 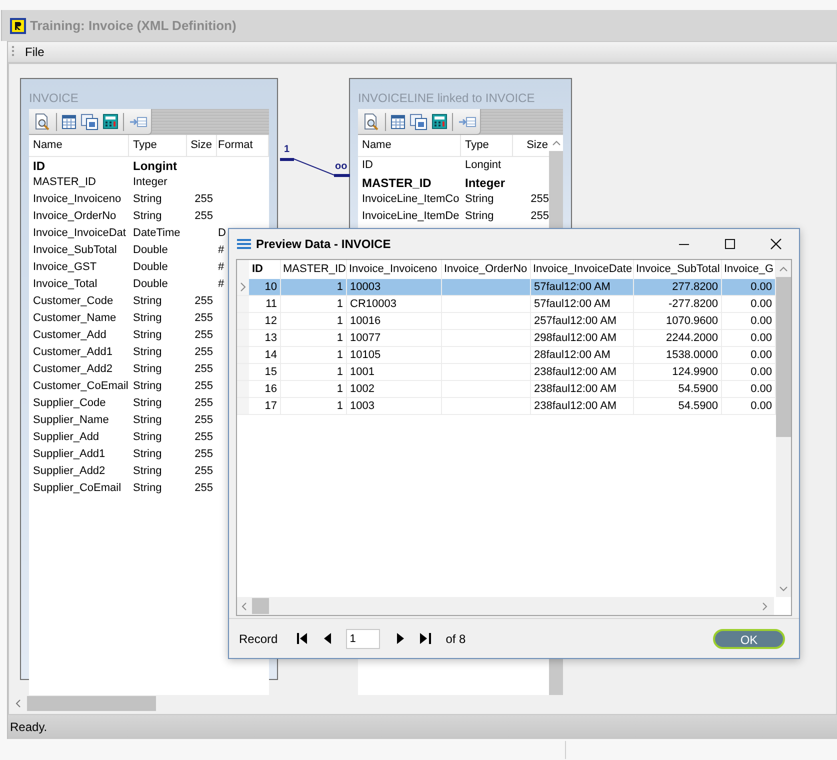 What do you see at coordinates (74, 318) in the screenshot?
I see `table-cell-text: Customer_Name` at bounding box center [74, 318].